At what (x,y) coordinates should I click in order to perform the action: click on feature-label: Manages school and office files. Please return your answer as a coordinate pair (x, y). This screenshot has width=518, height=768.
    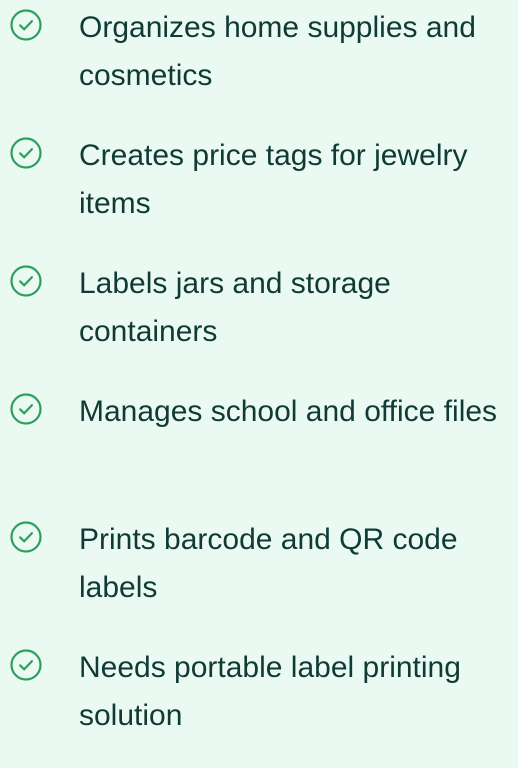
    Looking at the image, I should click on (288, 411).